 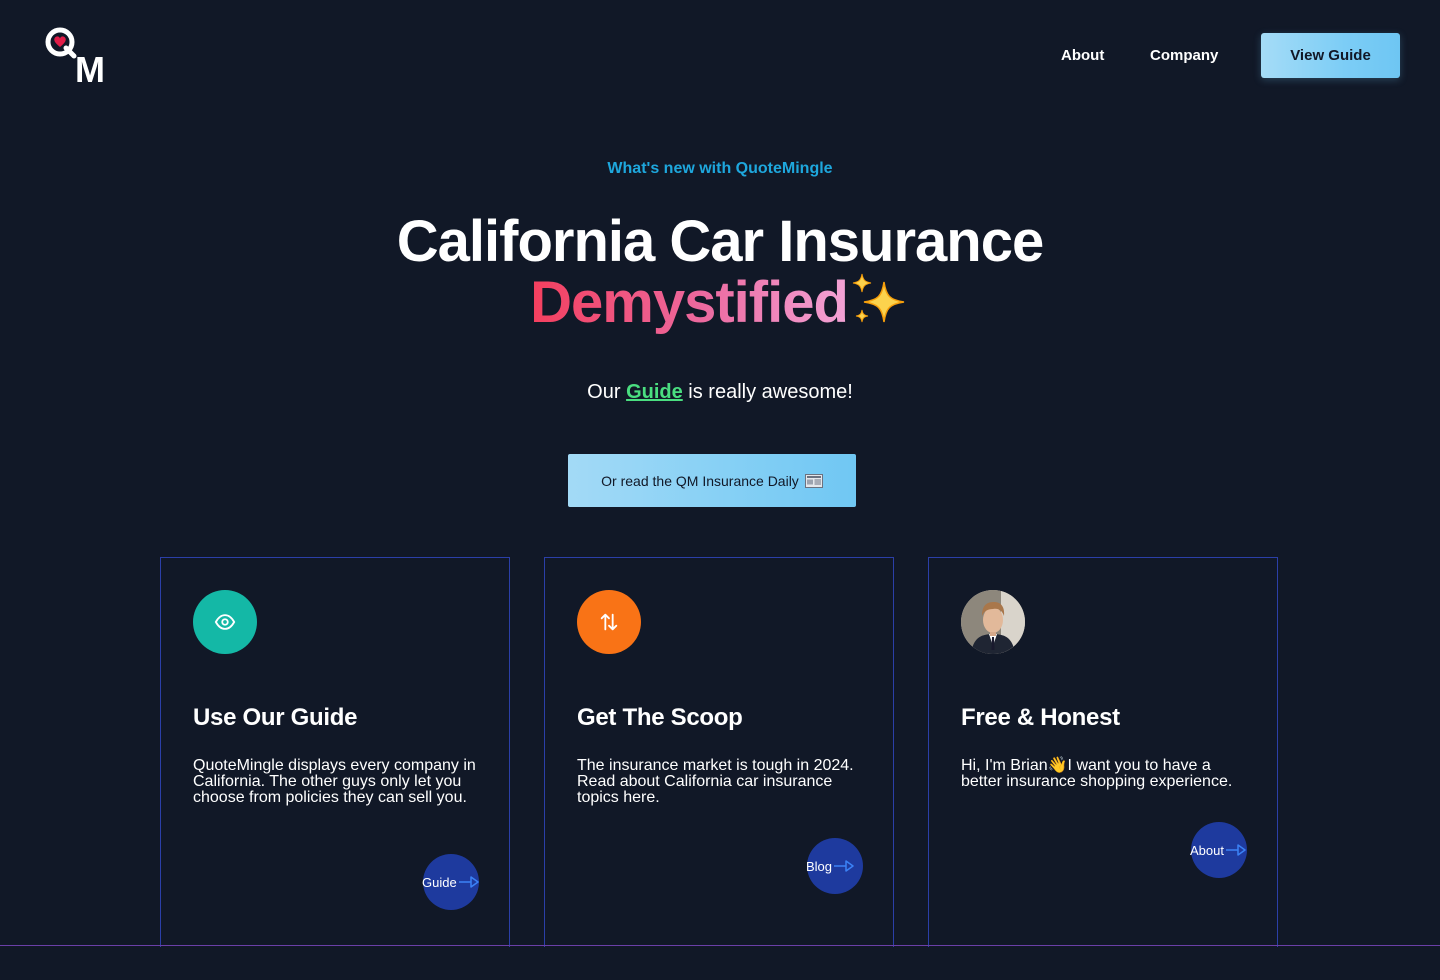 What do you see at coordinates (813, 480) in the screenshot?
I see `newspaper-icon` at bounding box center [813, 480].